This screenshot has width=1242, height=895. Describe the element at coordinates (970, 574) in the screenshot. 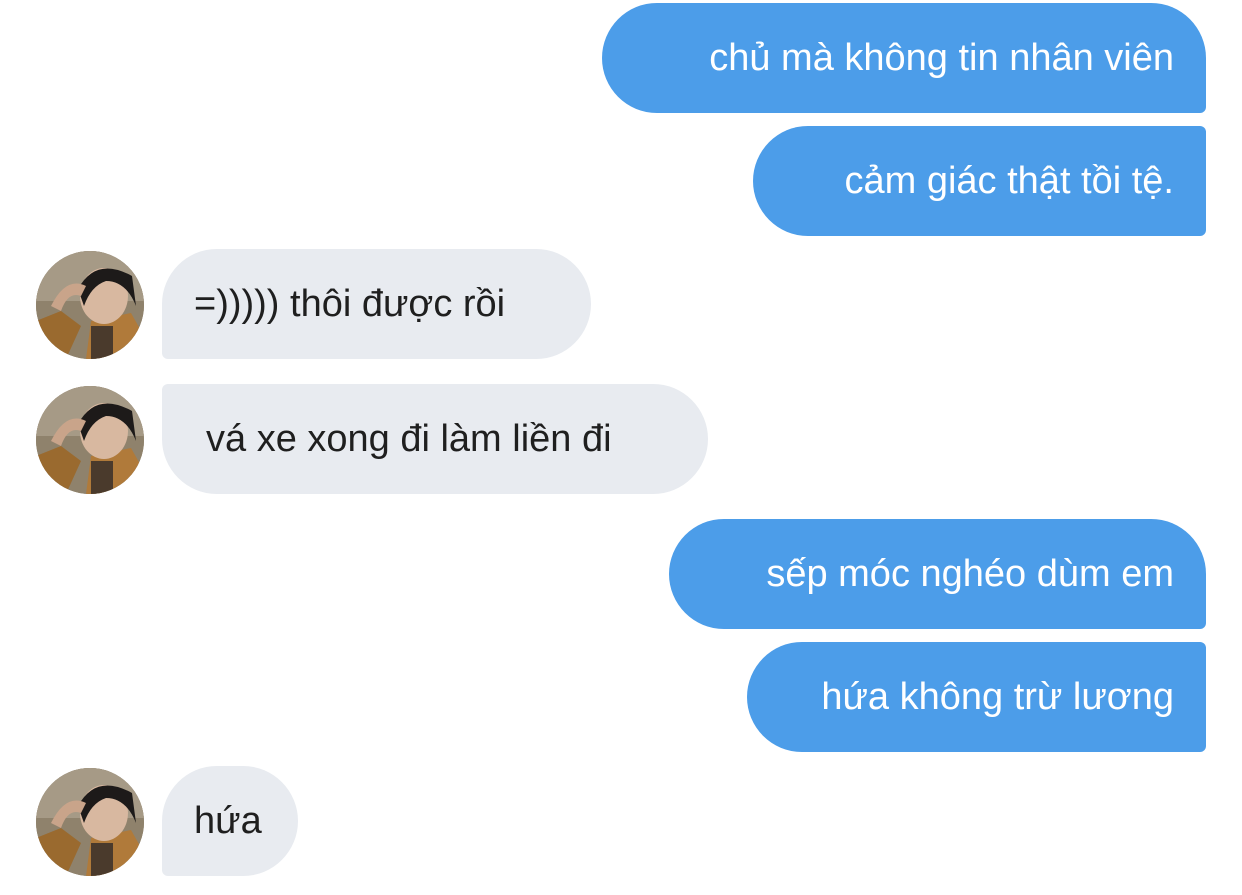

I see `message-text: sếp móc nghéo dùm em` at that location.